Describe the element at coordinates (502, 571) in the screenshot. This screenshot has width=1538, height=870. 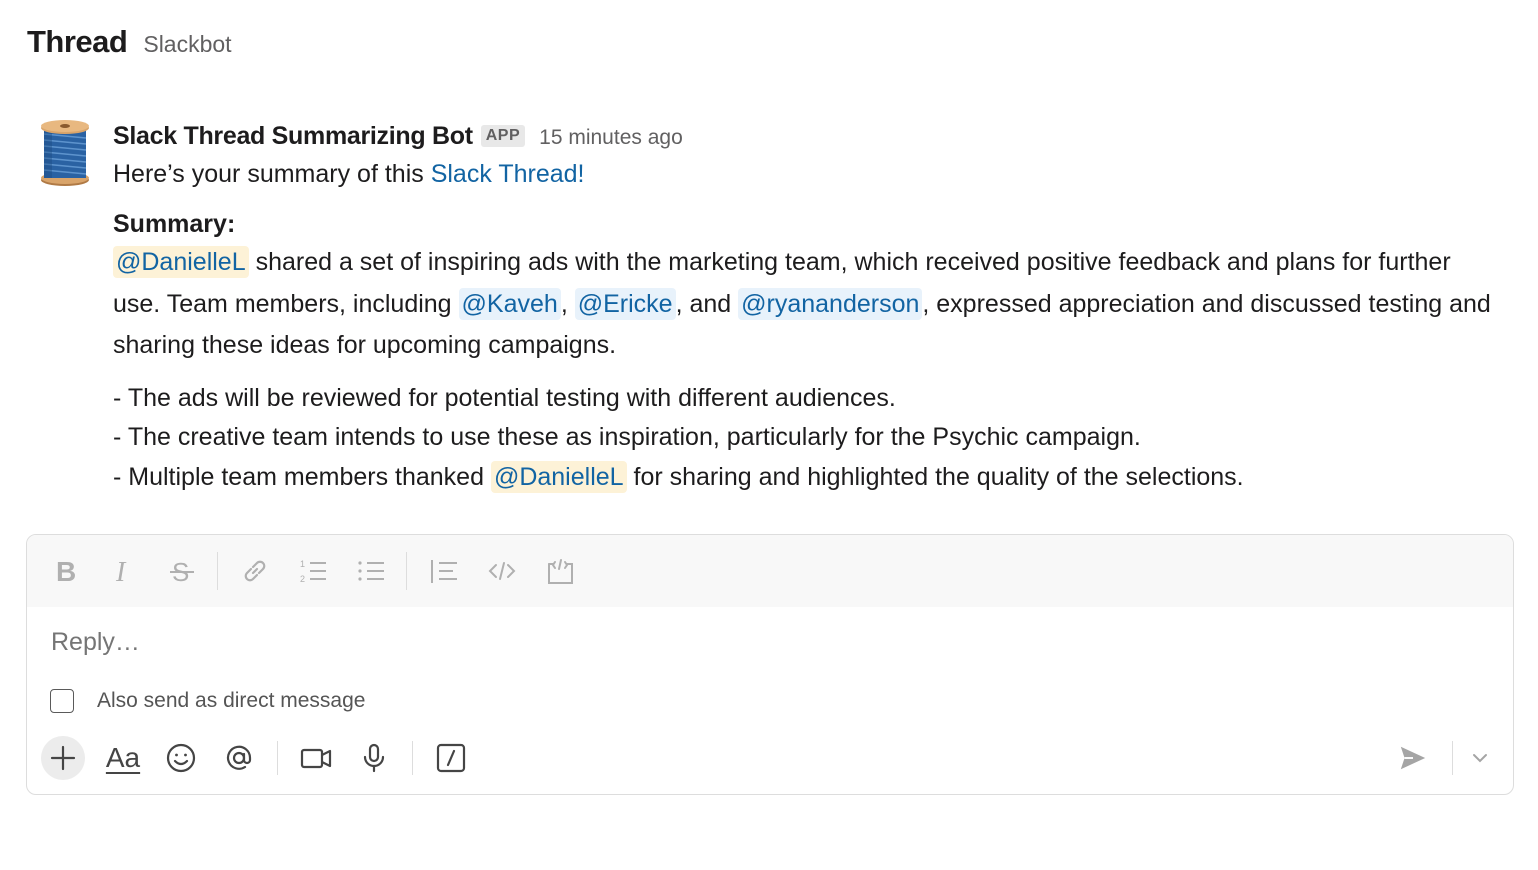
I see `code-icon` at that location.